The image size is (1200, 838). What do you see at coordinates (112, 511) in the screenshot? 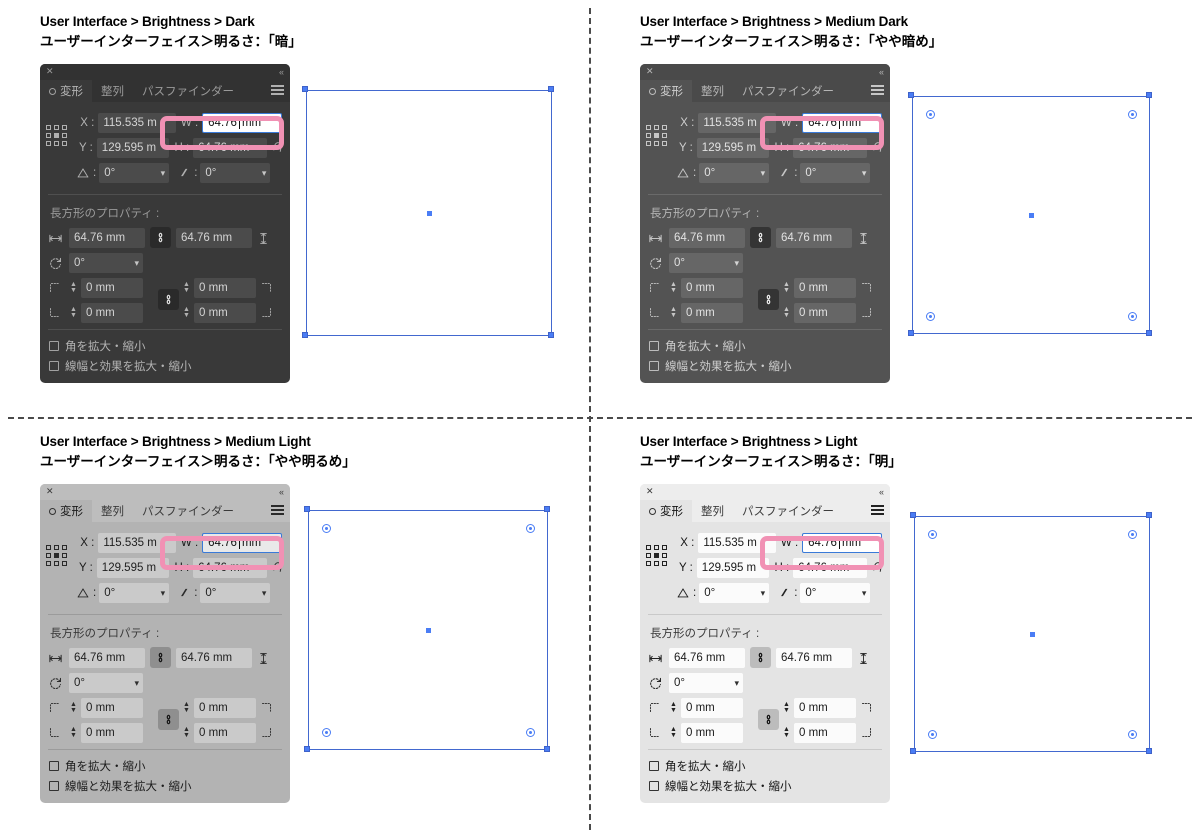
I see `tab-1: 整列` at bounding box center [112, 511].